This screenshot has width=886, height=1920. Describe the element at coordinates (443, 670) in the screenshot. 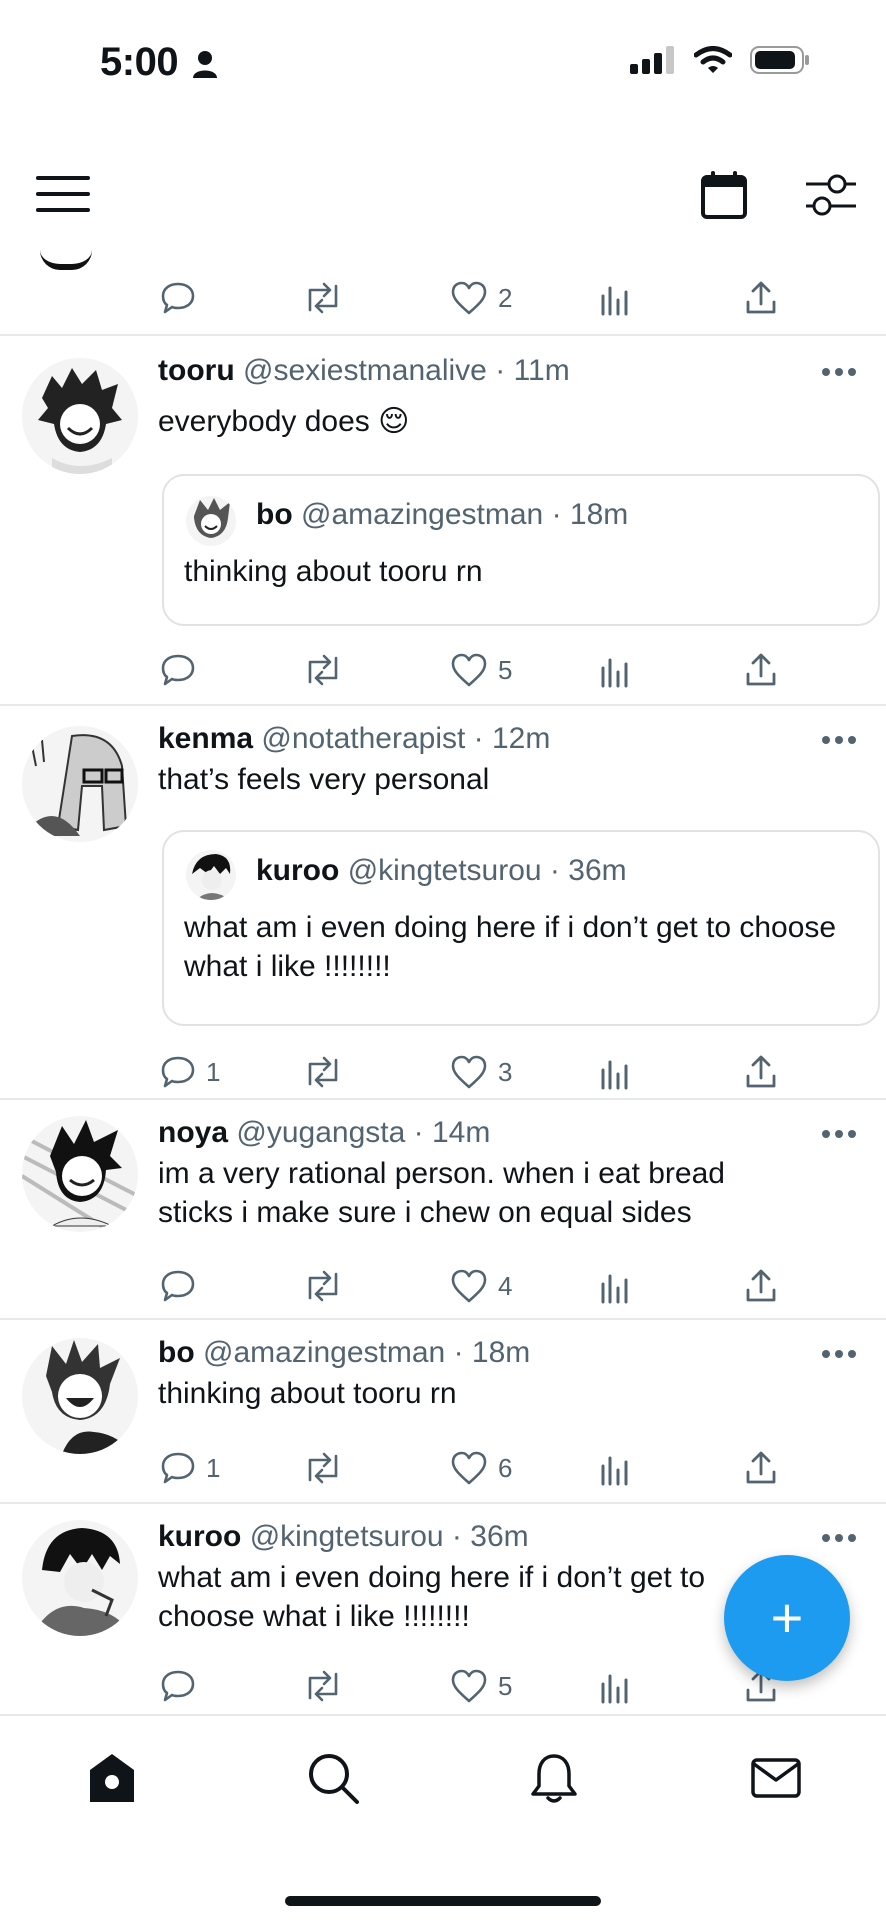

I see `tweet-actions: 5` at that location.